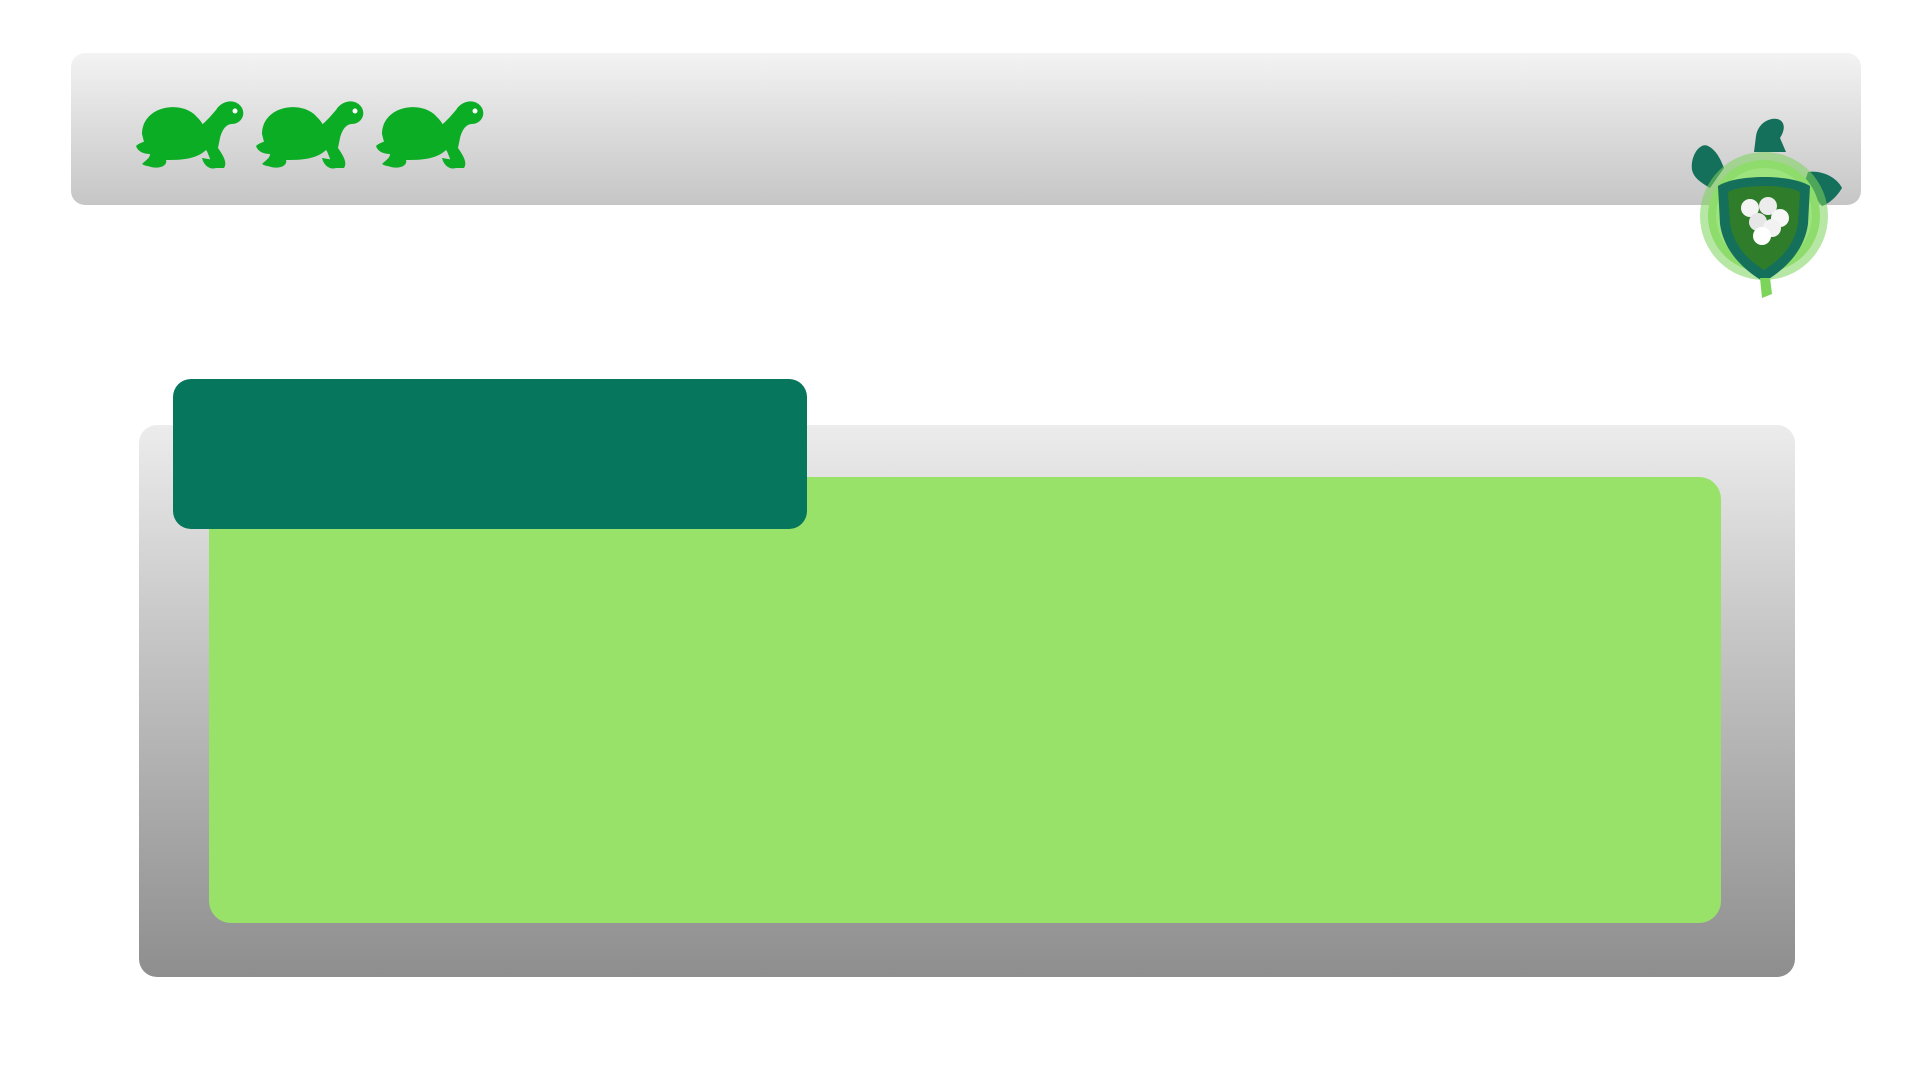 This screenshot has width=1920, height=1080. What do you see at coordinates (1766, 207) in the screenshot?
I see `turtle-shield-emblem-icon` at bounding box center [1766, 207].